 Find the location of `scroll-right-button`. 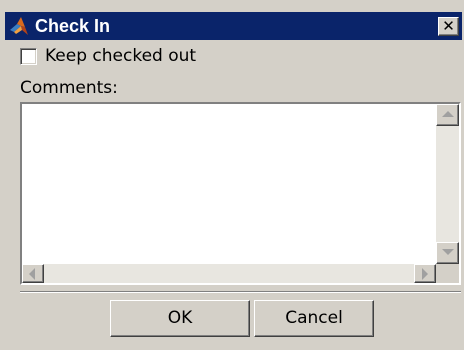

scroll-right-button is located at coordinates (425, 273).